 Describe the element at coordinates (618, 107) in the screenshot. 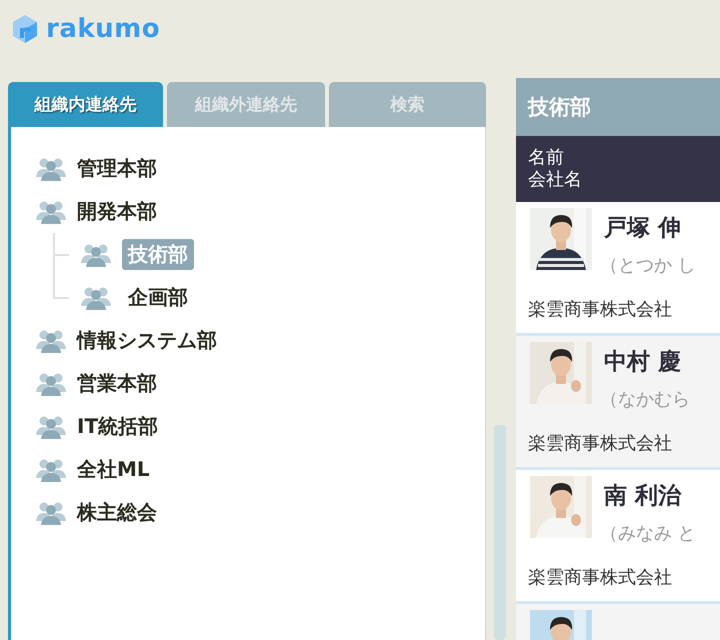

I see `panel-title: 技術部` at that location.